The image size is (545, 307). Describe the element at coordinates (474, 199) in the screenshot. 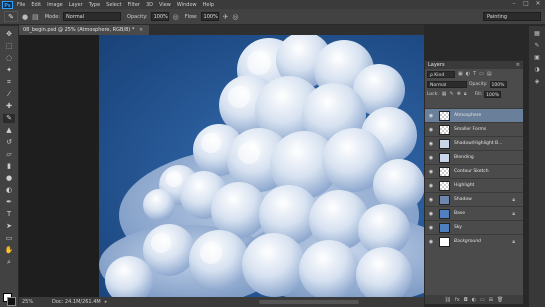

I see `layer-row-shadow: ◉ Shadow 🔒︎` at that location.